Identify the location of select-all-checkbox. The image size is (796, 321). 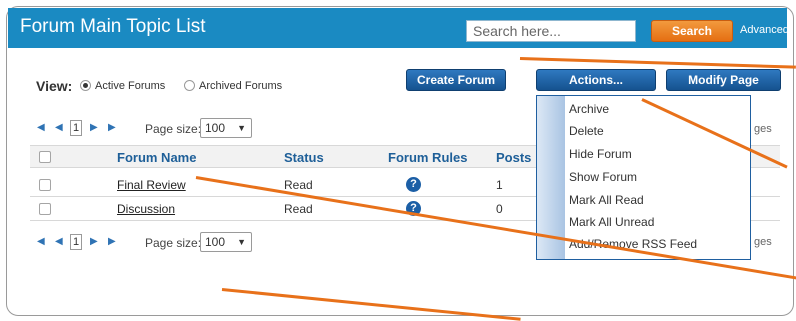
(45, 157).